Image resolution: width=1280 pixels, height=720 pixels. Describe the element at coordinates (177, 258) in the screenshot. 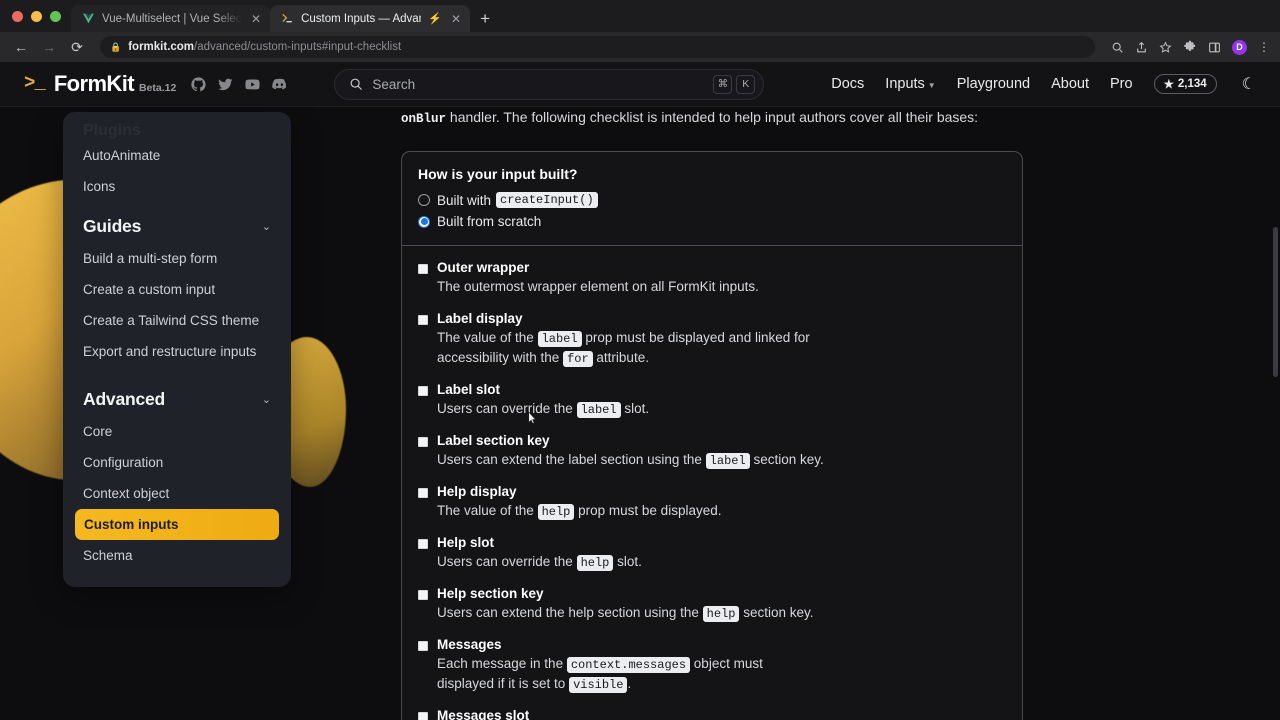

I see `sidebar-item-build-a-multi-step-form: Build a multi-step form` at that location.